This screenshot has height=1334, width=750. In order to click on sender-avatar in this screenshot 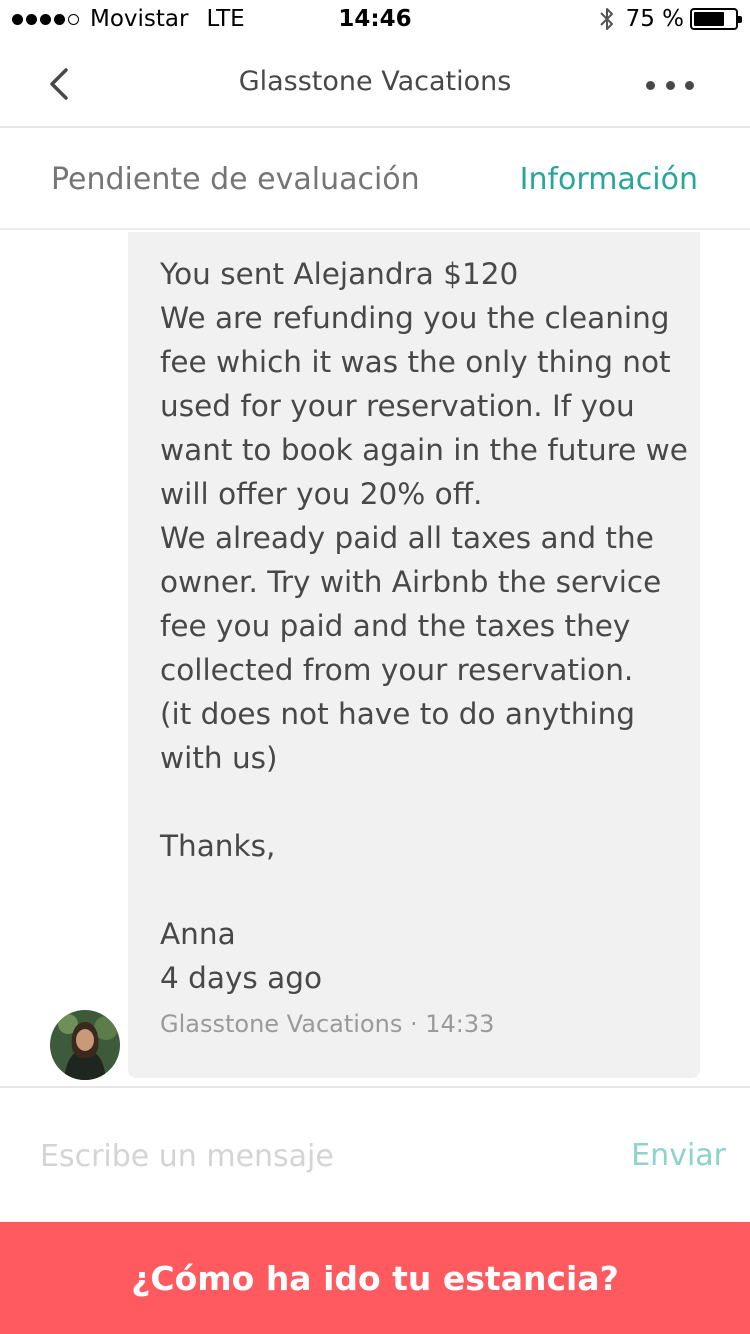, I will do `click(85, 1045)`.